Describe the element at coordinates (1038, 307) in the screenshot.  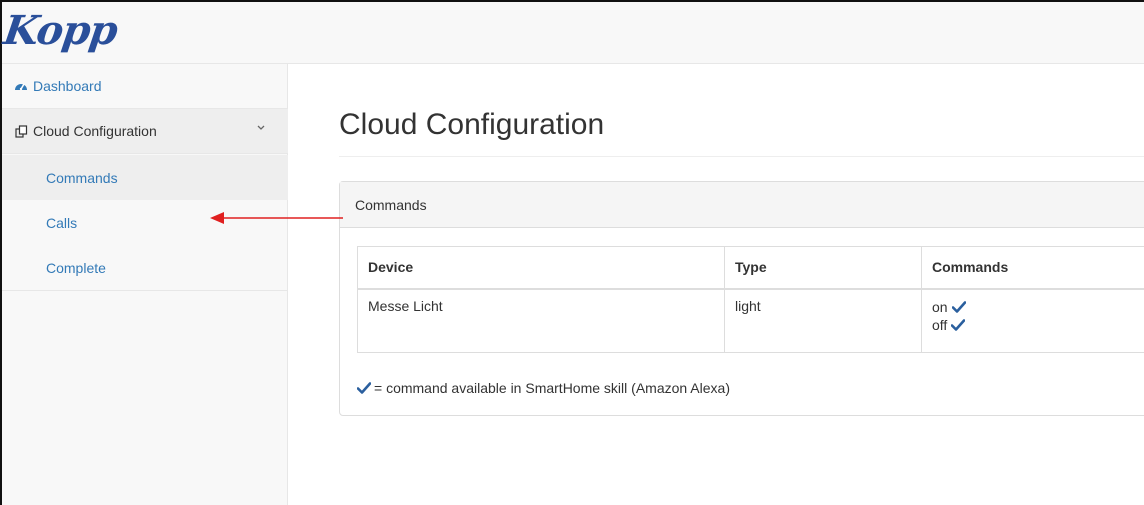
I see `command-item: on` at that location.